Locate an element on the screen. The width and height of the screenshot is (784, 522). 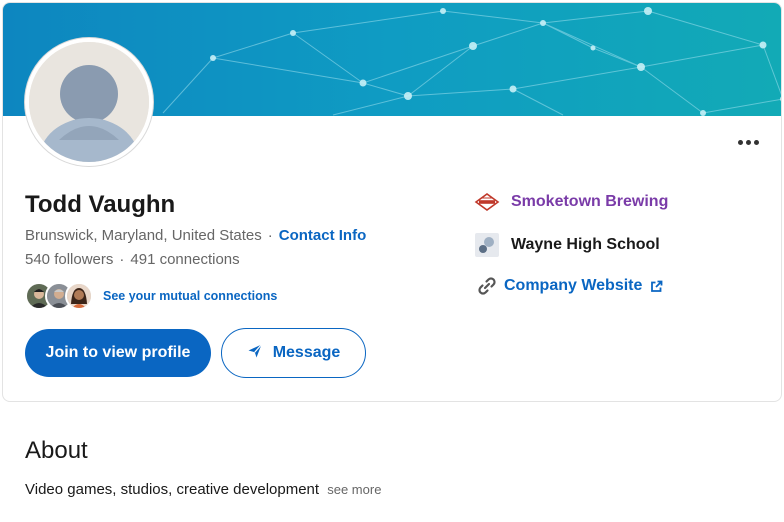
company-logo-icon is located at coordinates (487, 202).